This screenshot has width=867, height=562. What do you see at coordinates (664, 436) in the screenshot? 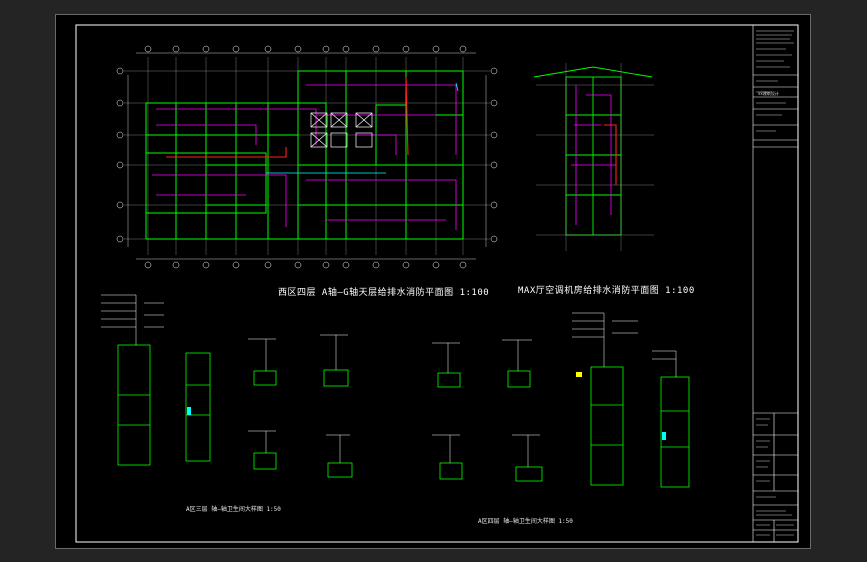
I see `detail-riser-4-valve` at bounding box center [664, 436].